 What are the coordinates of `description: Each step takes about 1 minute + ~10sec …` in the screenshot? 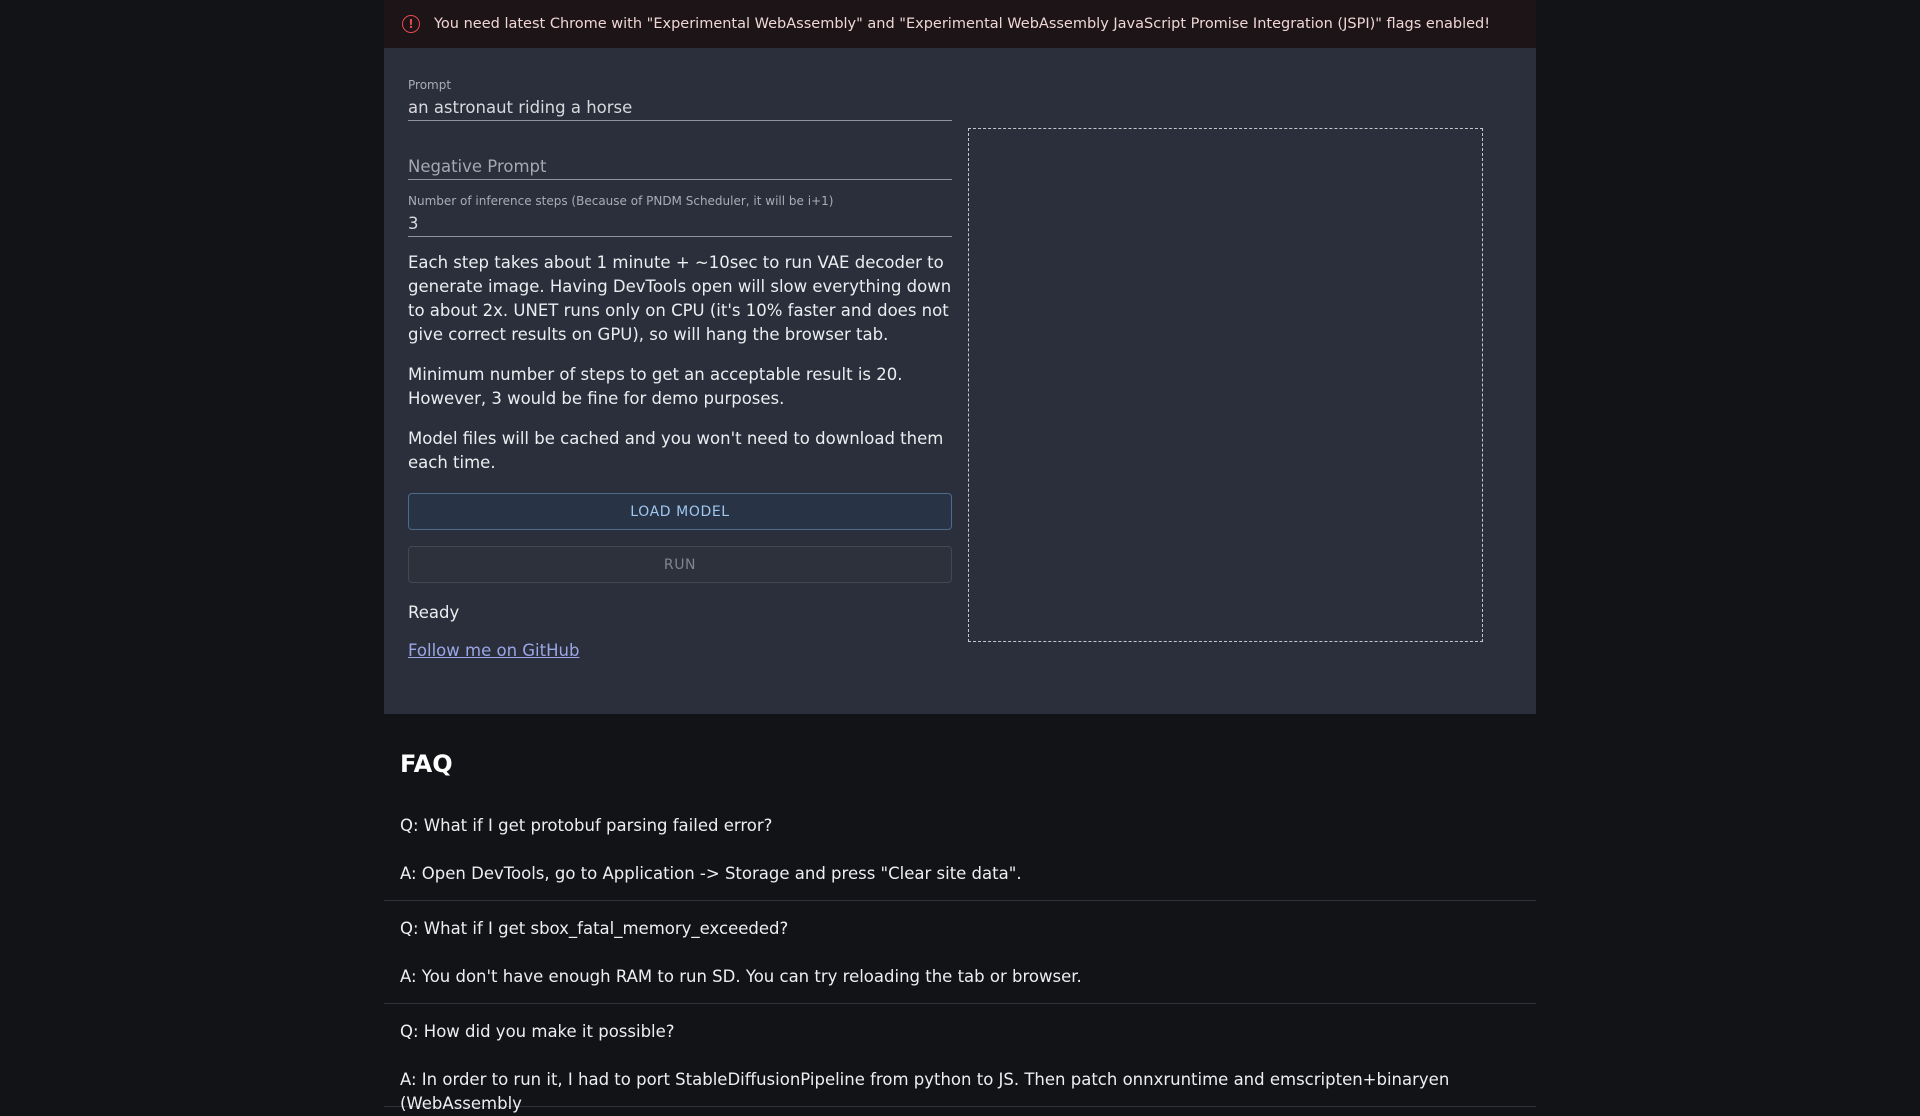 It's located at (680, 363).